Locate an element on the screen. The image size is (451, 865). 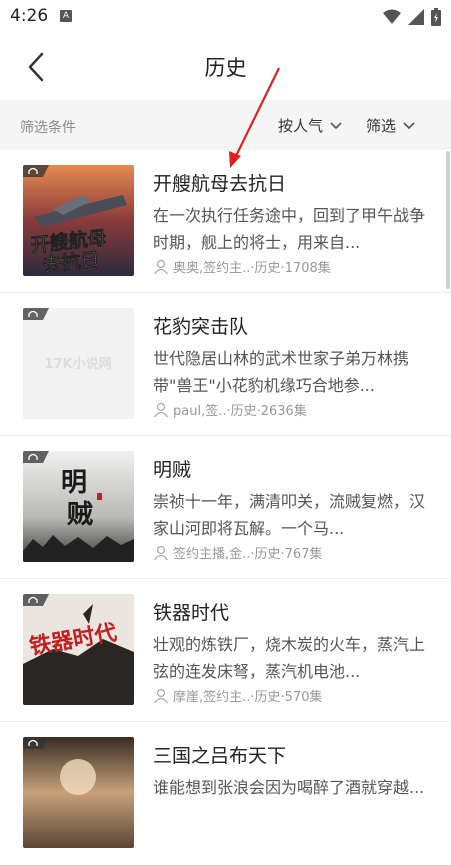
item-meta: paul,签..·历史·2636集 is located at coordinates (230, 409).